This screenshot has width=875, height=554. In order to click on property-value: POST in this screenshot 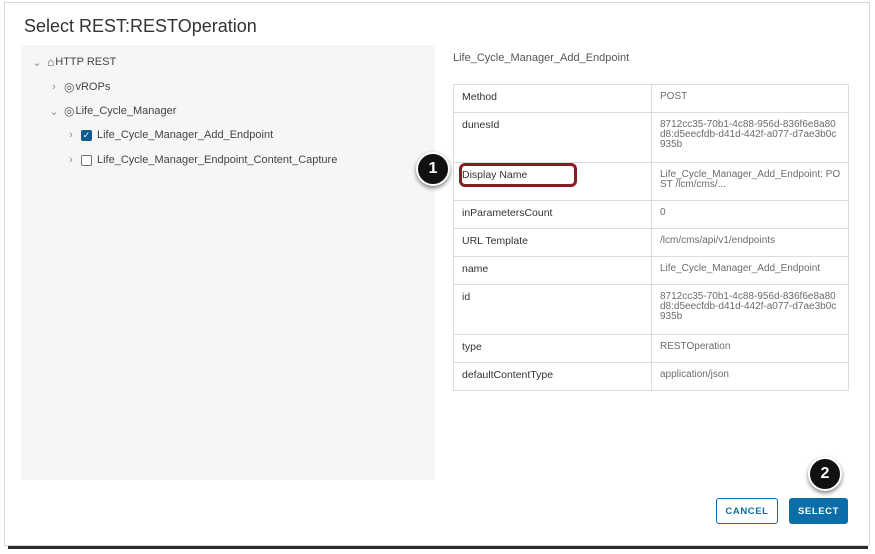, I will do `click(750, 98)`.